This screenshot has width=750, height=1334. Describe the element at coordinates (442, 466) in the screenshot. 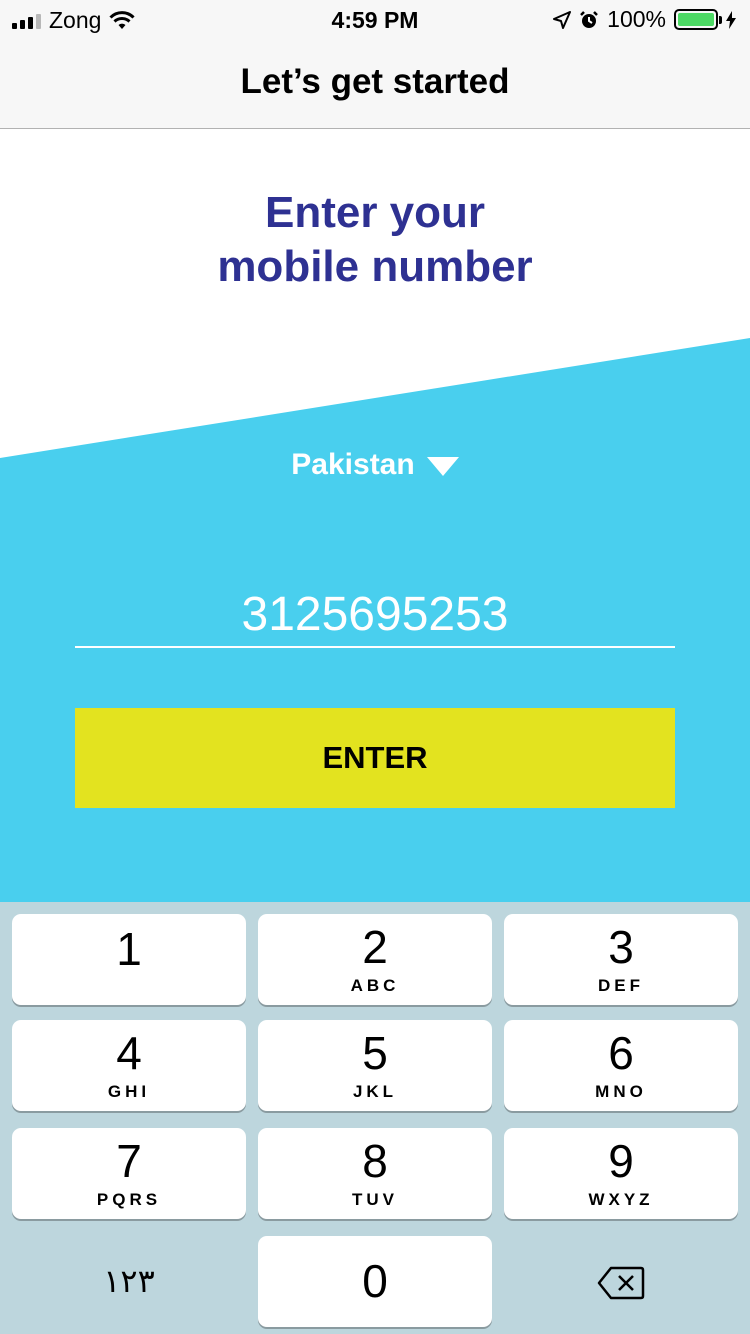

I see `dropdown-triangle-icon` at that location.